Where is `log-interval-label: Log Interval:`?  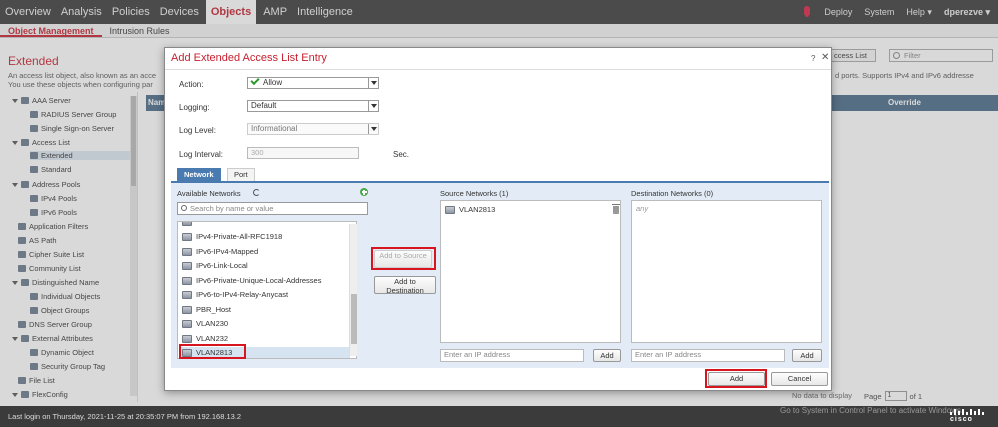 log-interval-label: Log Interval: is located at coordinates (201, 154).